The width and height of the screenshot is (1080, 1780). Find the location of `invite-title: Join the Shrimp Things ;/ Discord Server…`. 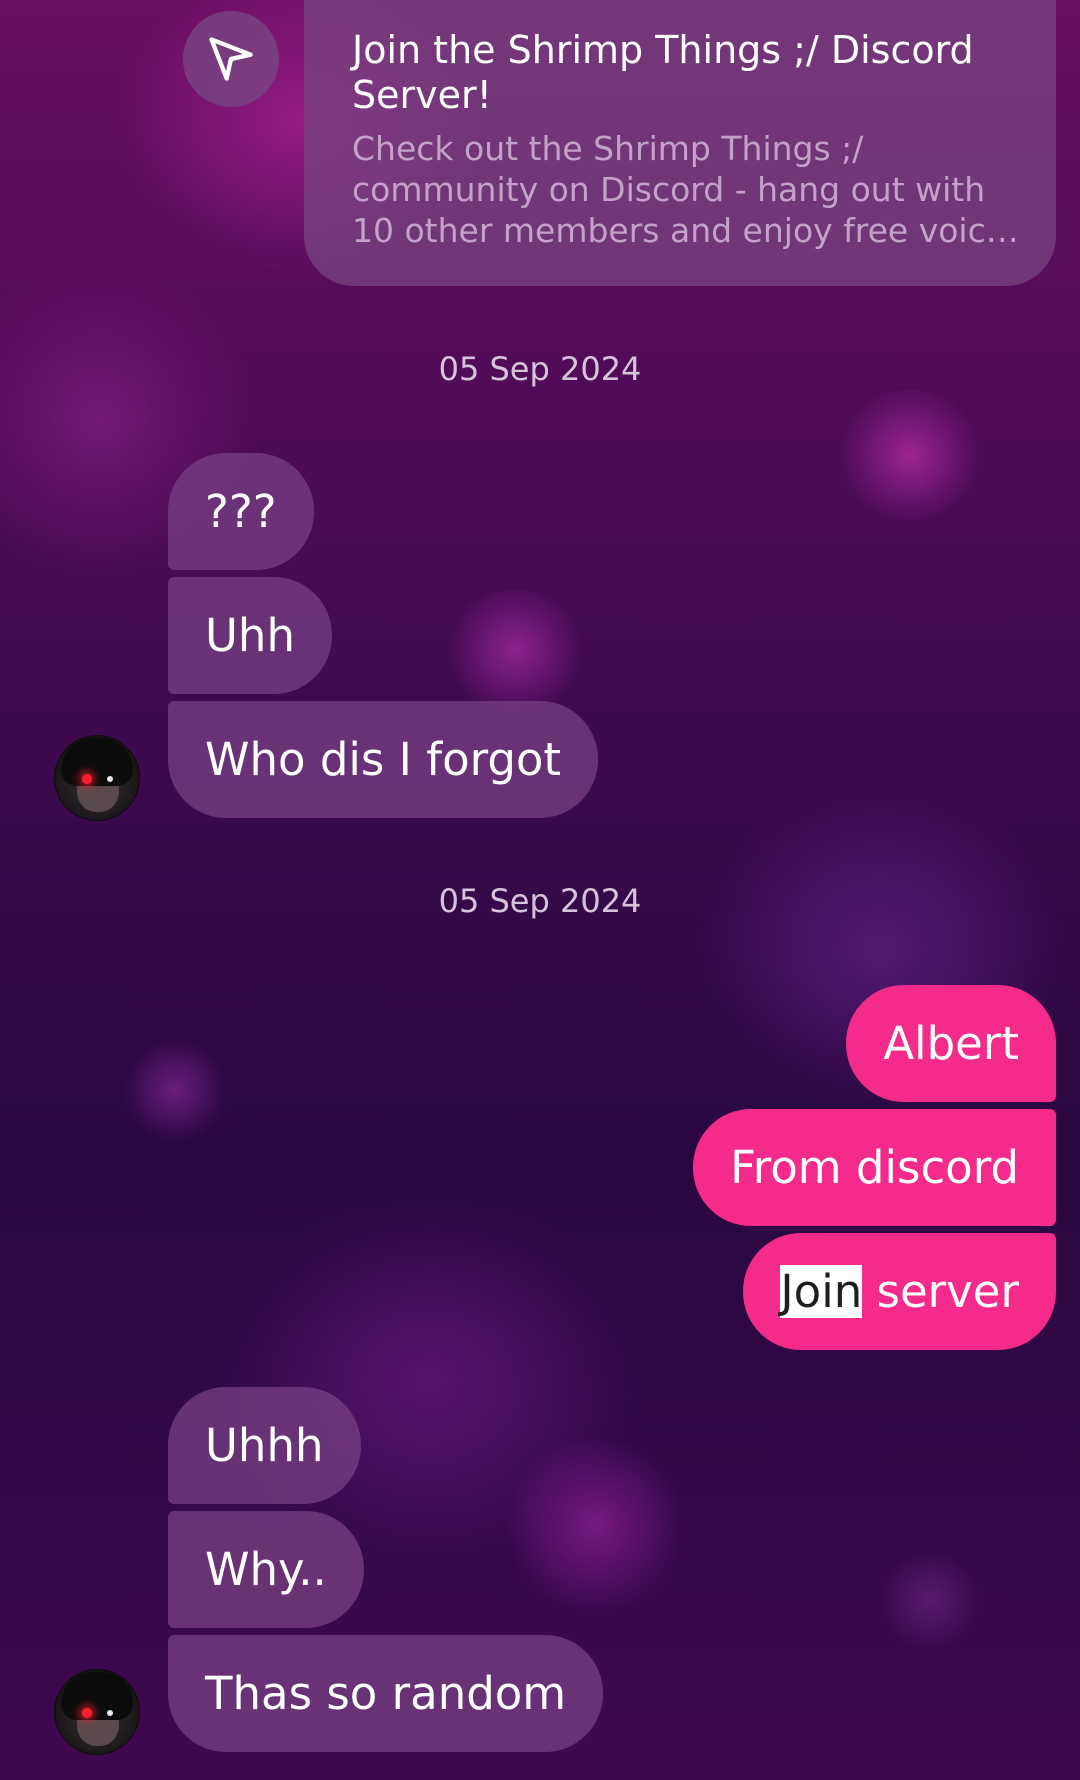

invite-title: Join the Shrimp Things ;/ Discord Server… is located at coordinates (663, 72).